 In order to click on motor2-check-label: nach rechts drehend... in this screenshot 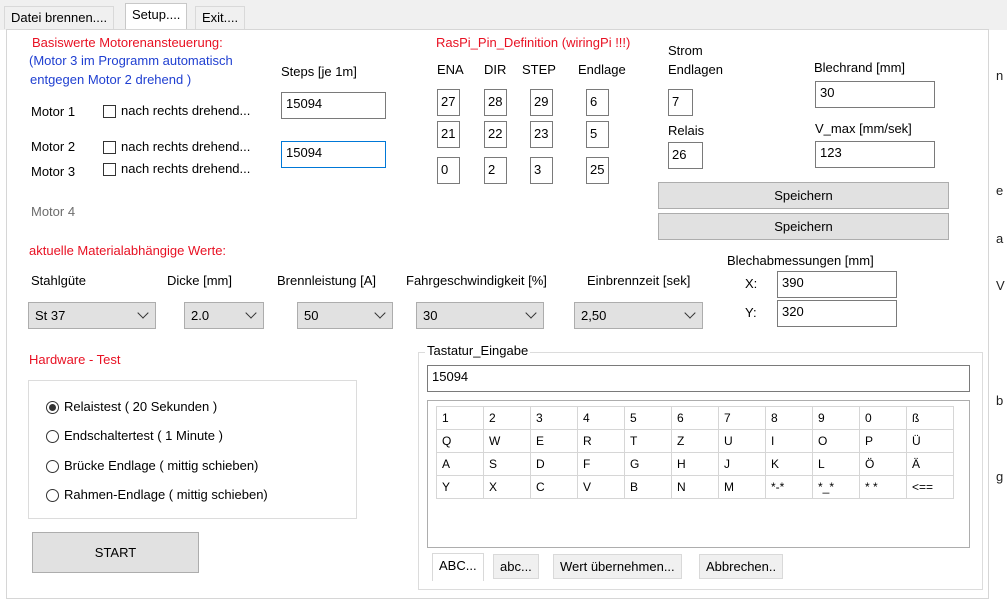, I will do `click(185, 146)`.